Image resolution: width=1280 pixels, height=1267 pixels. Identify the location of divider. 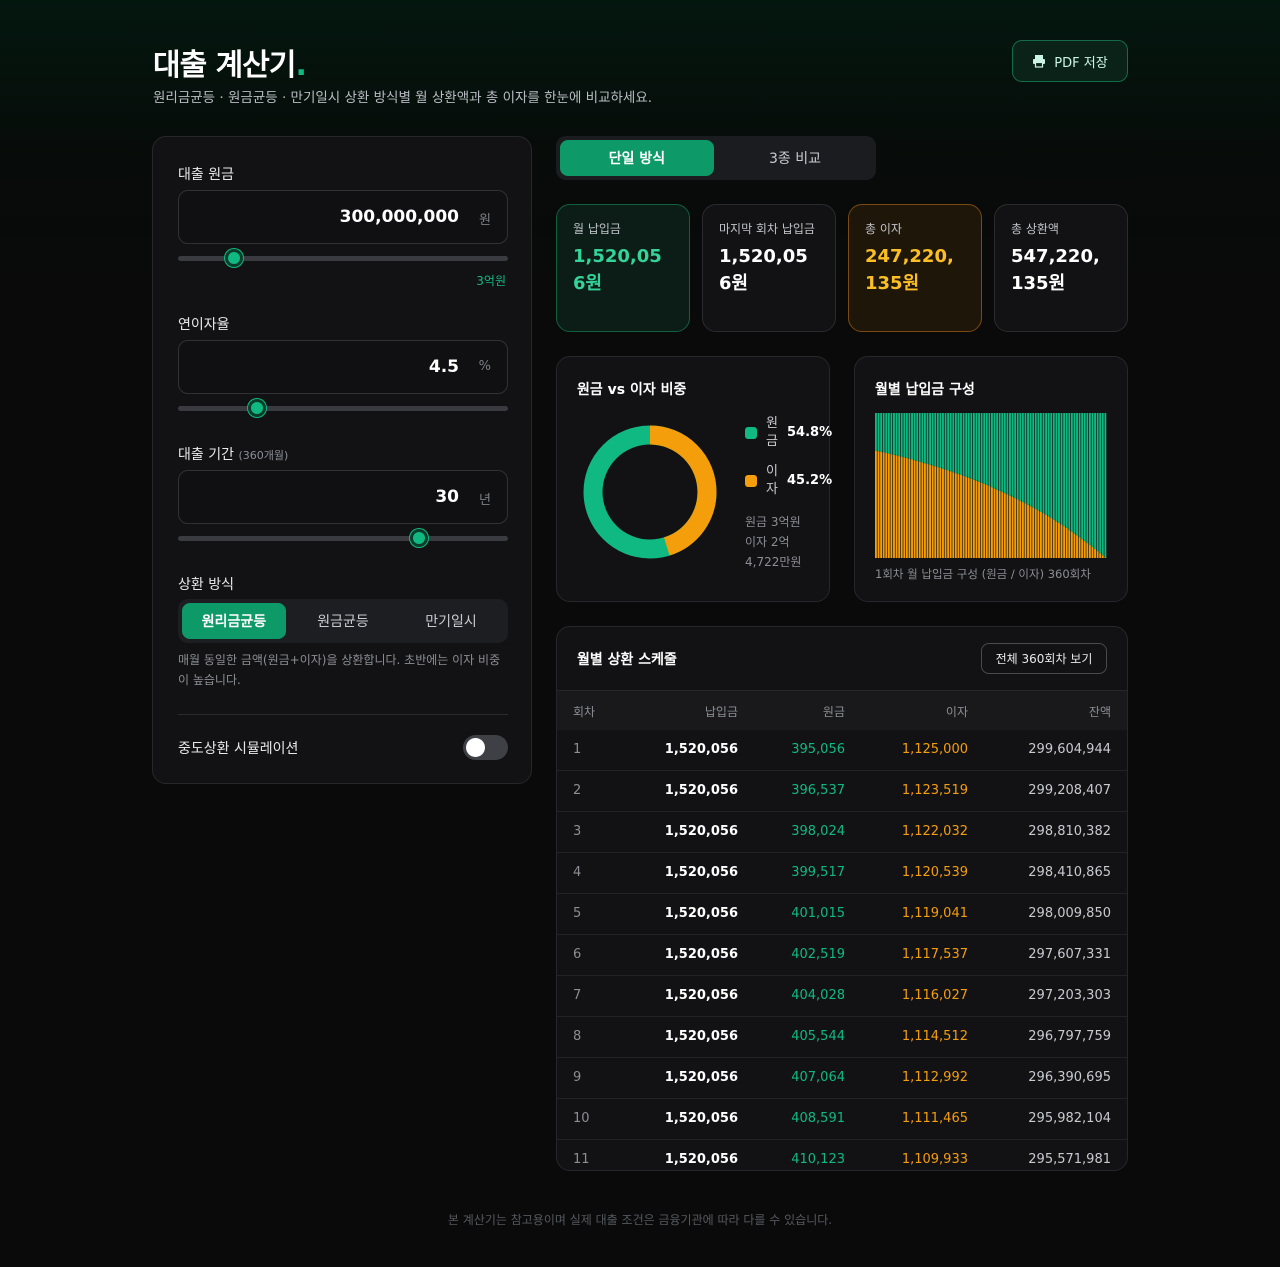
(343, 714).